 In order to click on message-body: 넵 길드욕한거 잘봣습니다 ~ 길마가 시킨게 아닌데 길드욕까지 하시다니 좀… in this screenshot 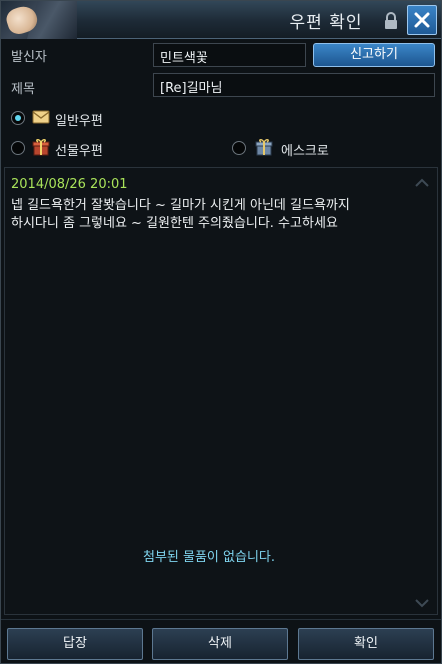, I will do `click(180, 214)`.